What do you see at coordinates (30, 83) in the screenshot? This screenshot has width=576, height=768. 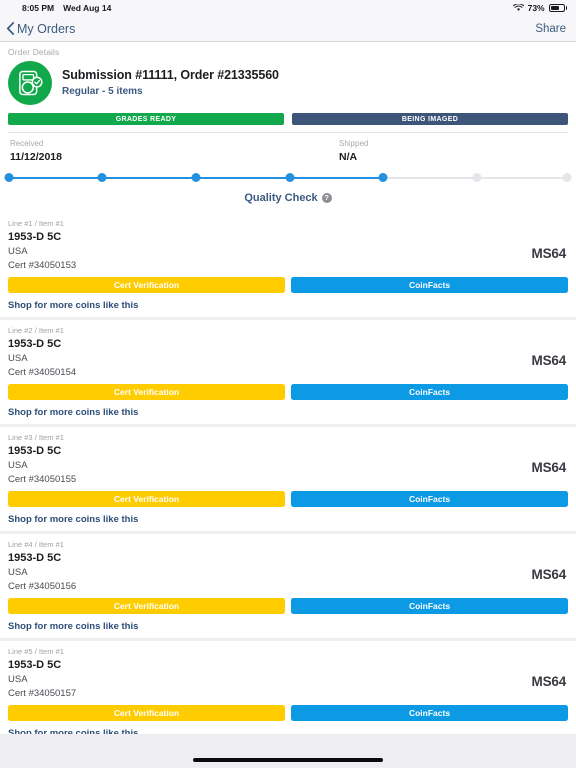 I see `coin-grading-device-icon` at bounding box center [30, 83].